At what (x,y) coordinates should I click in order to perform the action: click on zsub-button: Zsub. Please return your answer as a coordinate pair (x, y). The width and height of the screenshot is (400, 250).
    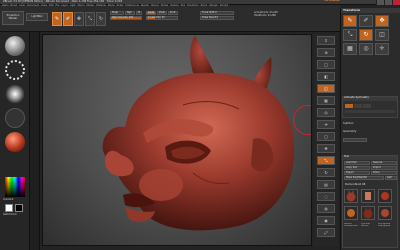
    Looking at the image, I should click on (162, 13).